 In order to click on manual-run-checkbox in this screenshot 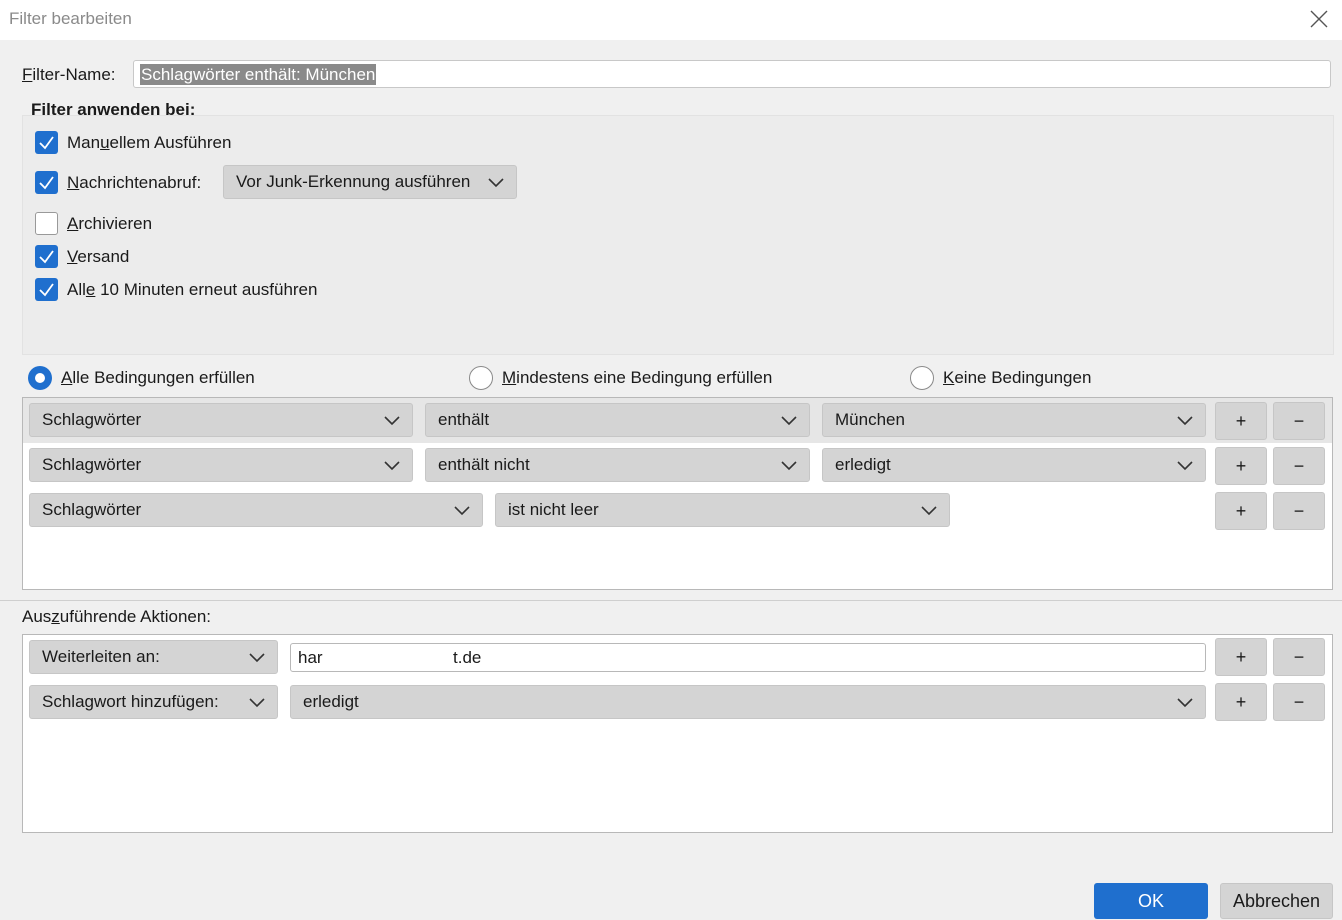, I will do `click(46, 142)`.